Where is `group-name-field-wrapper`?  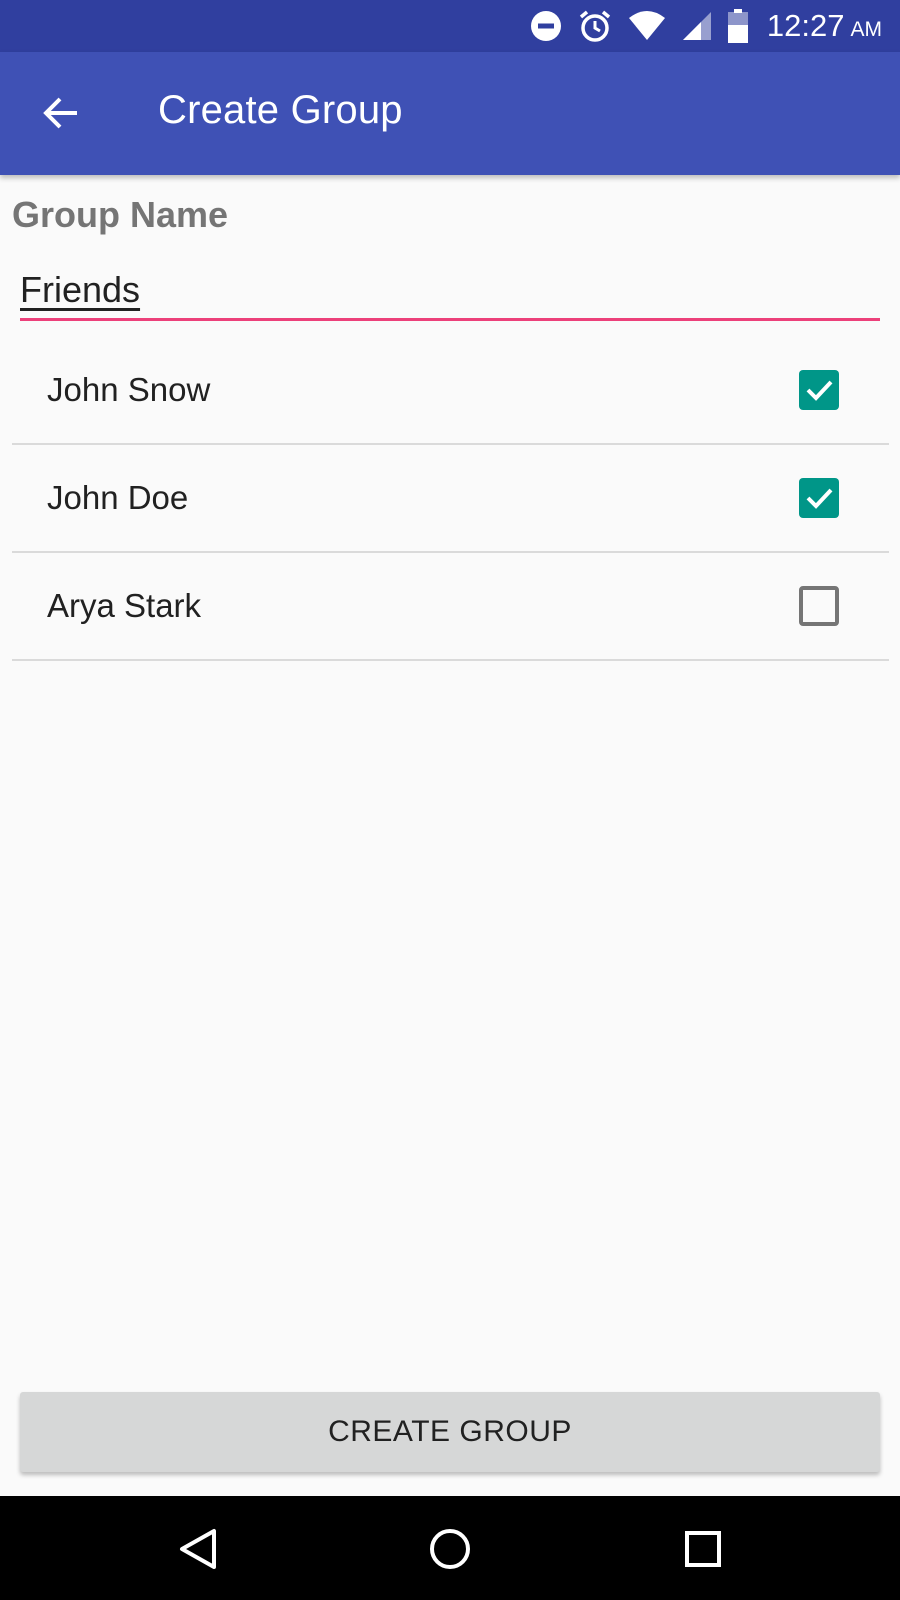
group-name-field-wrapper is located at coordinates (450, 292).